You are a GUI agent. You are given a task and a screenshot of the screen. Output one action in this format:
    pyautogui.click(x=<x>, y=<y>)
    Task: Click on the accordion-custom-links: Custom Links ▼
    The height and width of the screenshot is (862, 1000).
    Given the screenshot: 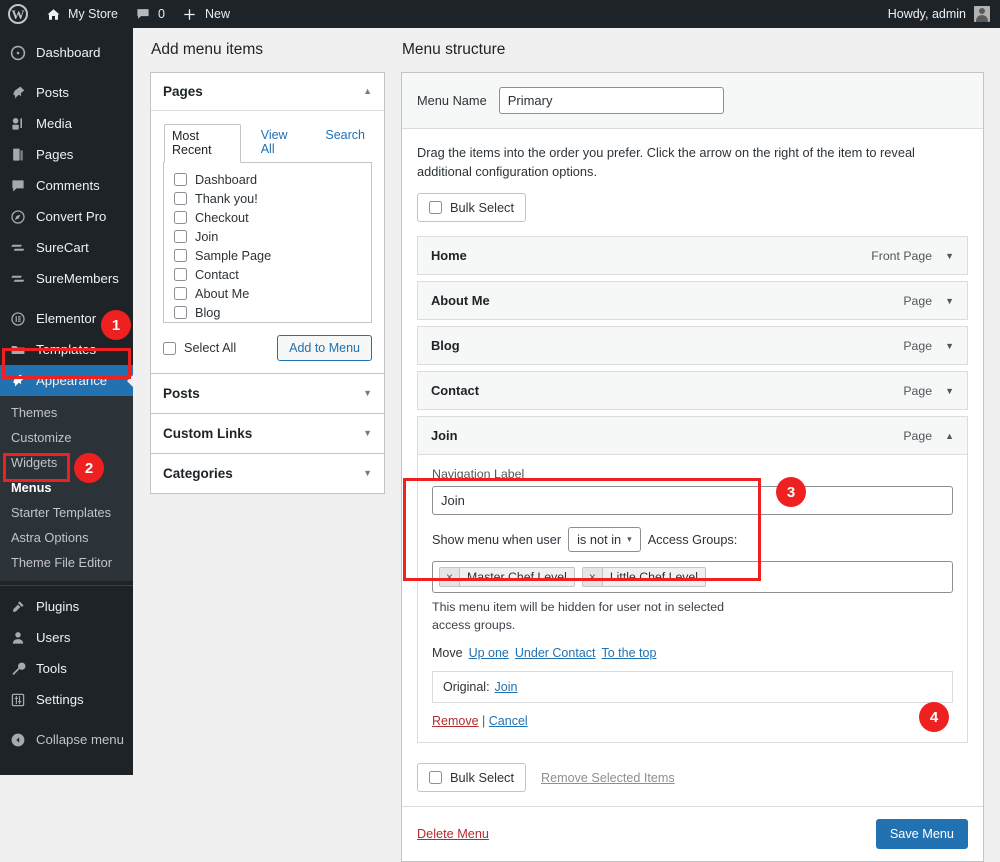 What is the action you would take?
    pyautogui.click(x=267, y=434)
    